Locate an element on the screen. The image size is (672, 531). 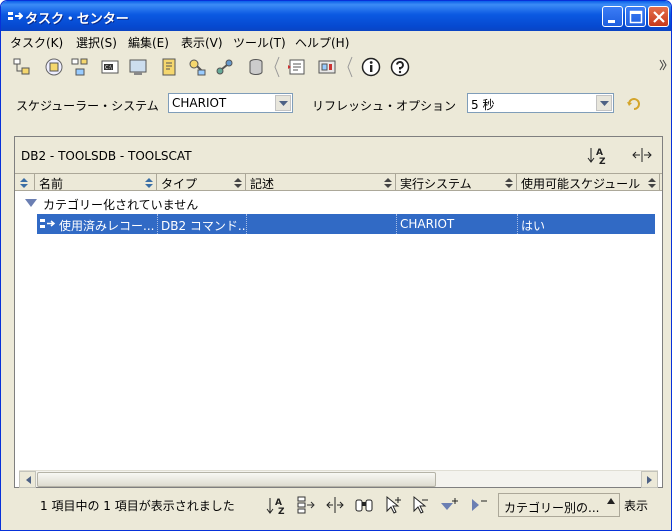
toolbar-overflow-icon is located at coordinates (663, 65).